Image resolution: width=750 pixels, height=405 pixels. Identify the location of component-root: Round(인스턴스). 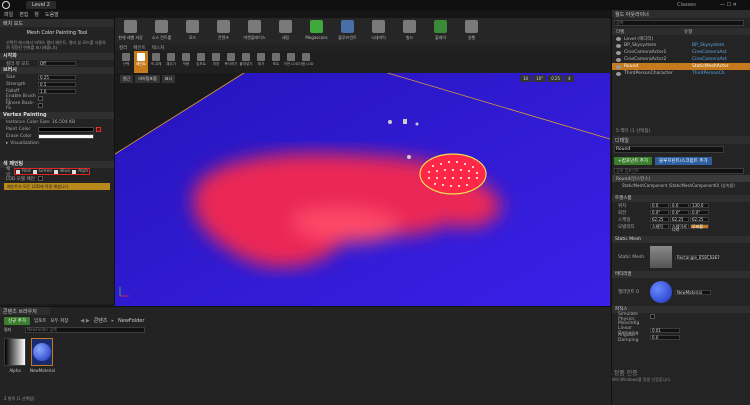
(681, 178).